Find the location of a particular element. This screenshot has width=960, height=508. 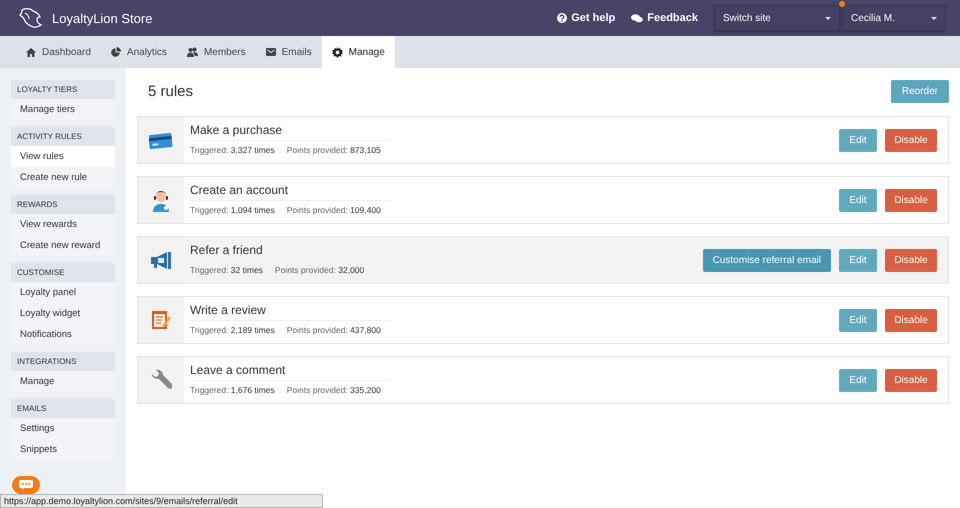

sidebar-item: View rewards is located at coordinates (63, 224).